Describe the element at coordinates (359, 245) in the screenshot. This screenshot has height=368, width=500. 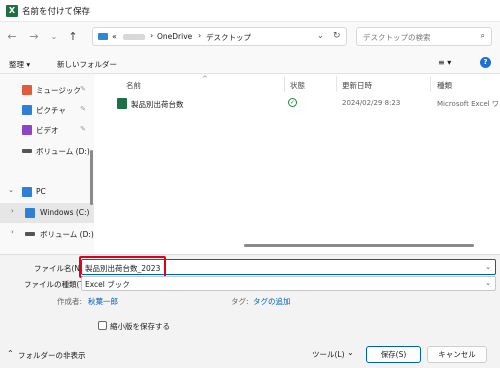
I see `horizontal-scrollbar` at that location.